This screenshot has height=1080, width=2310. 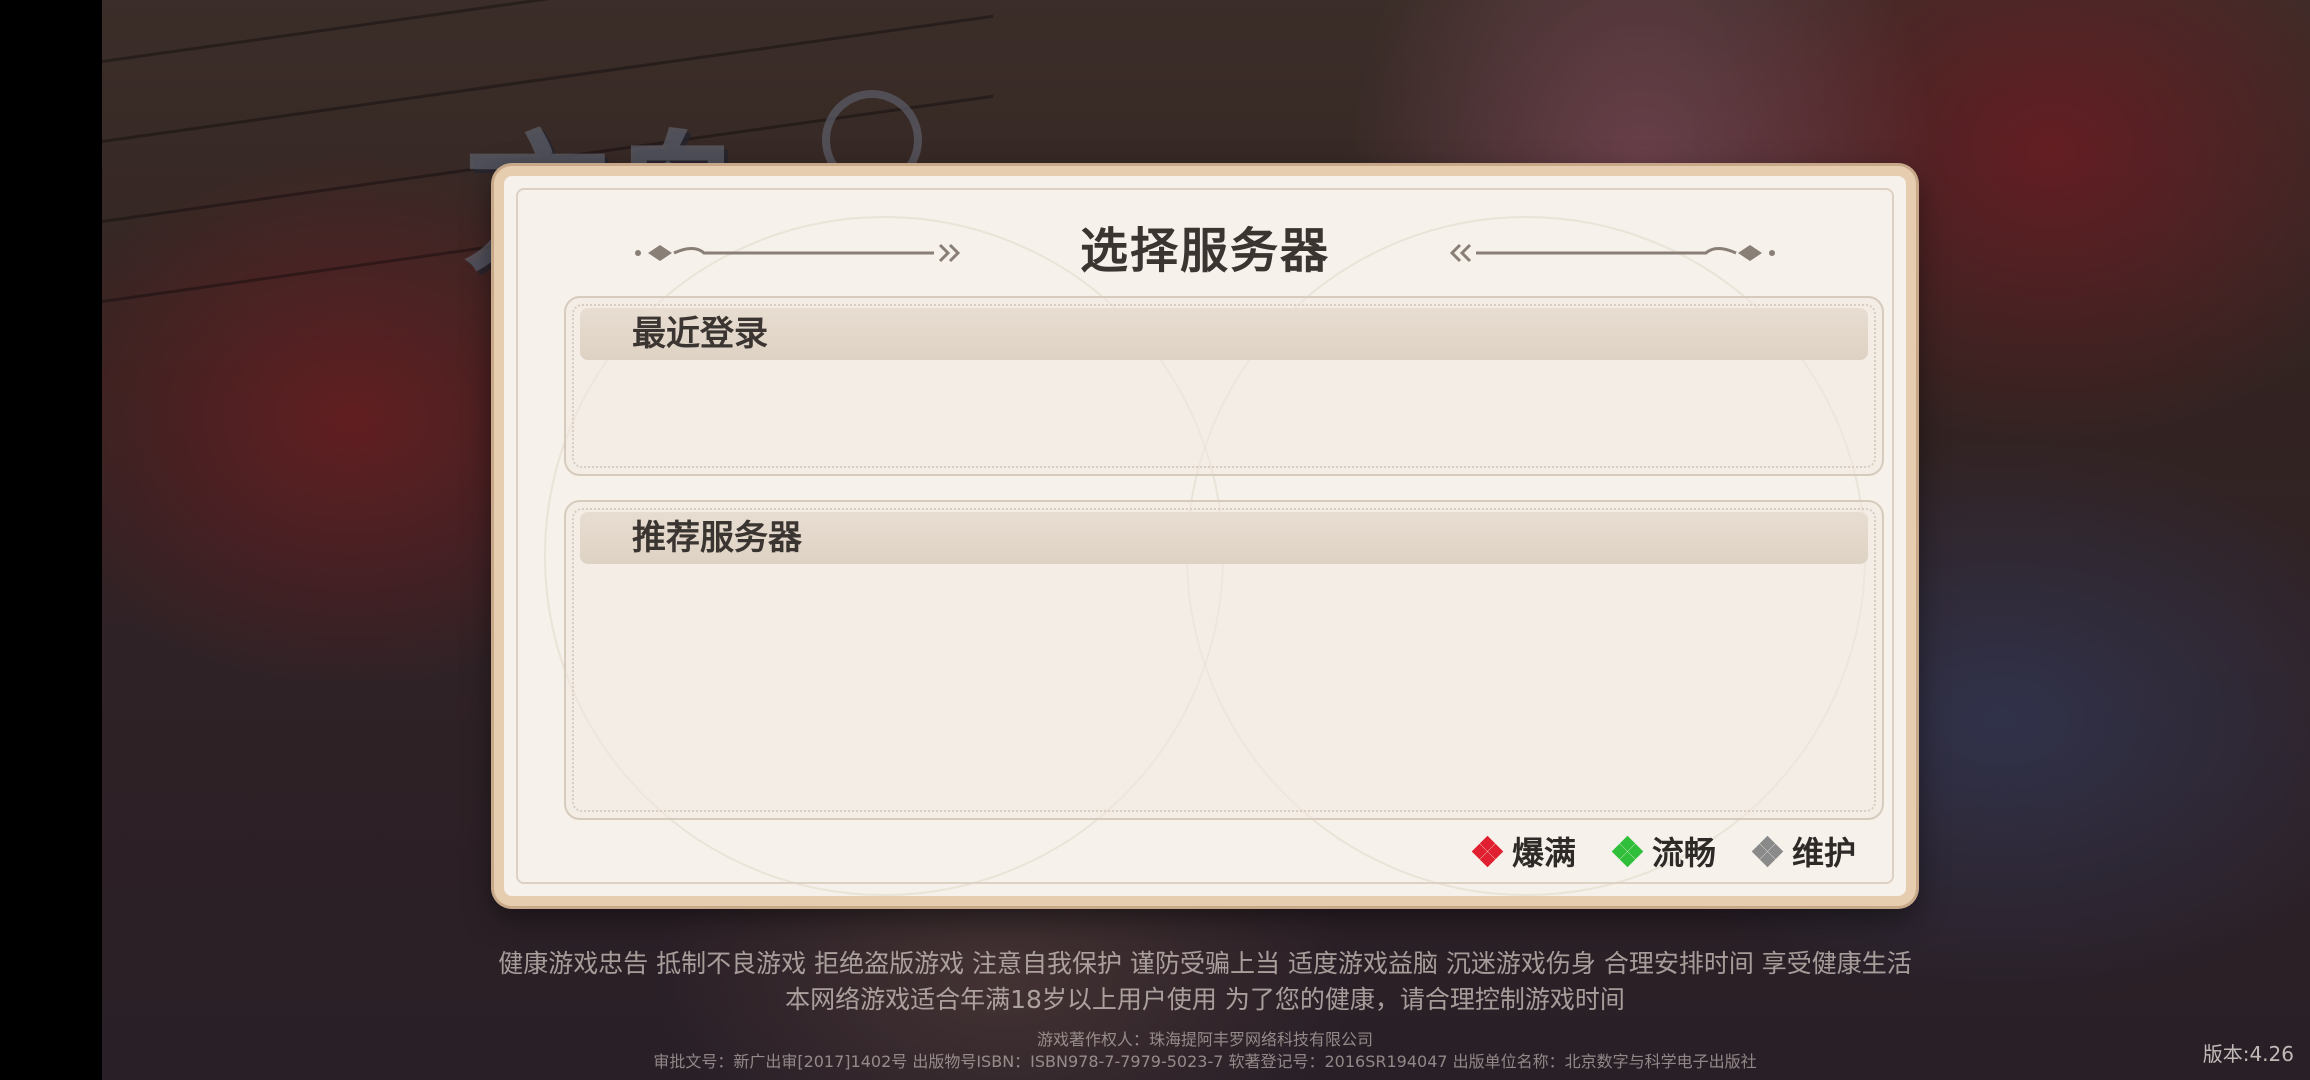 What do you see at coordinates (1205, 999) in the screenshot?
I see `age-notice: 本网络游戏适合年满18岁以上用户使用 为了您的健康，请合理控制游戏时间` at bounding box center [1205, 999].